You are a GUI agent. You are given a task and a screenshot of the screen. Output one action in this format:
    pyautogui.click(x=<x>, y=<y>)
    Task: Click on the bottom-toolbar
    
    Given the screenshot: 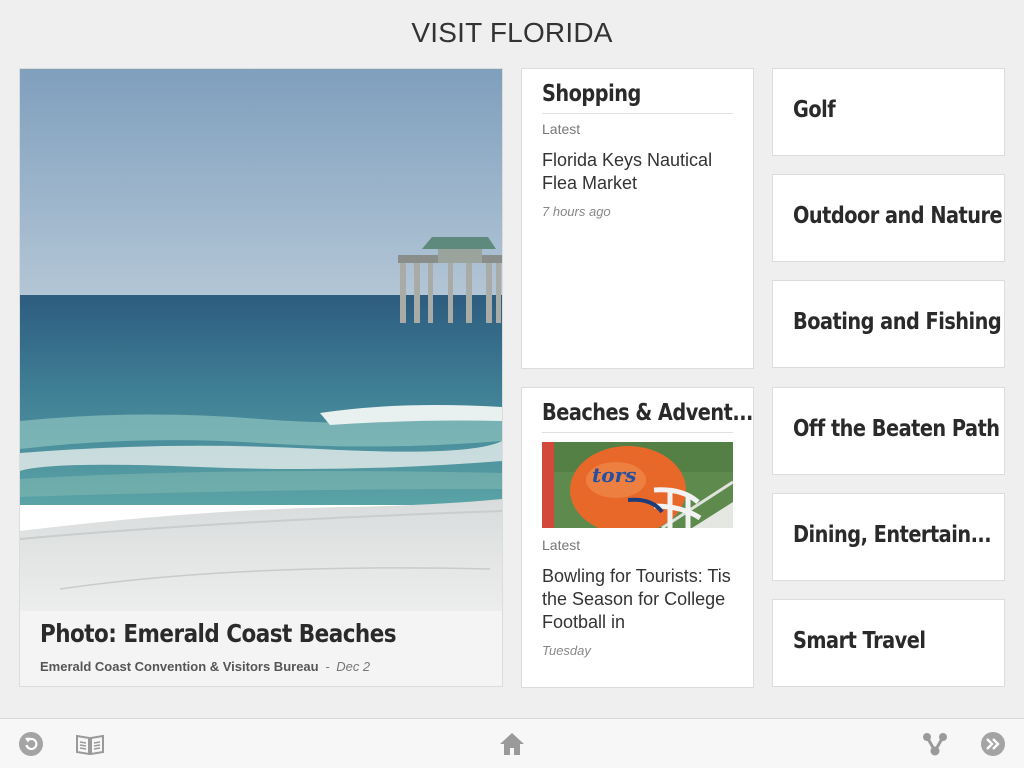 What is the action you would take?
    pyautogui.click(x=512, y=743)
    